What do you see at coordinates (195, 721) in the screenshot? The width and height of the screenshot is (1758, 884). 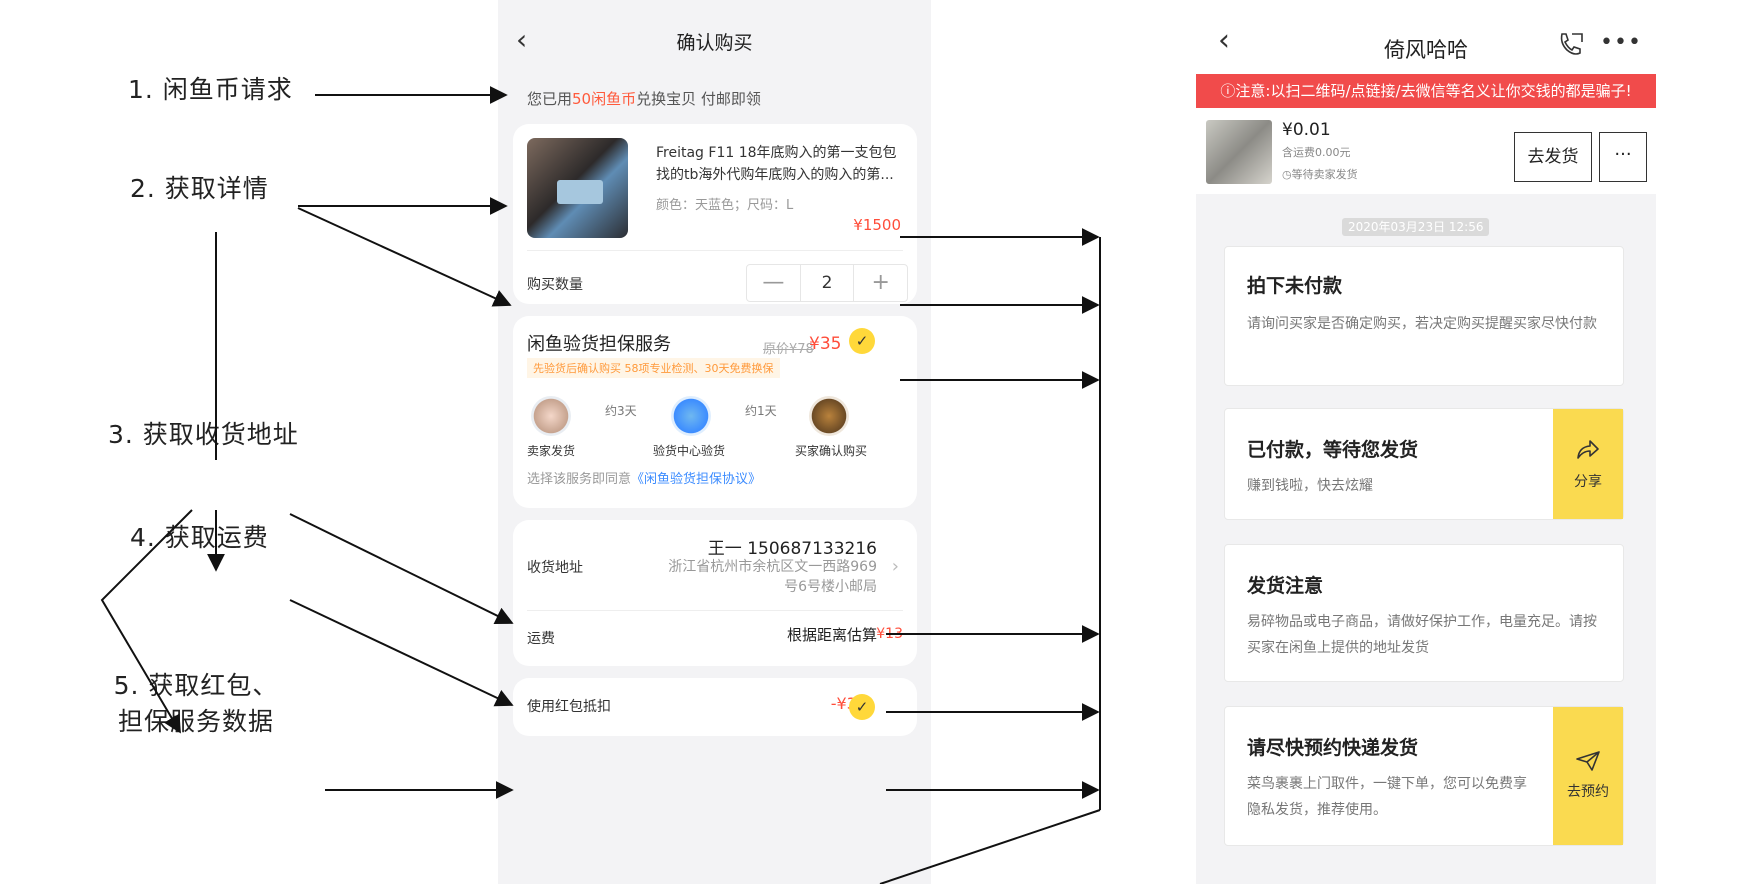 I see `step-5-line-2: 担保服务数据` at bounding box center [195, 721].